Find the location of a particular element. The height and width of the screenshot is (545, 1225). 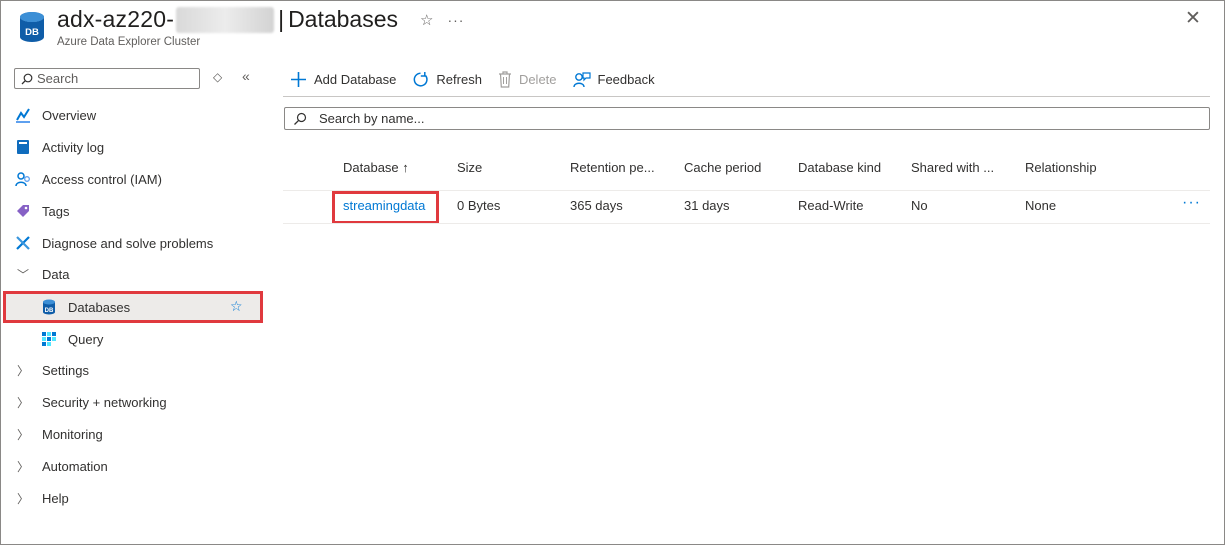

cell-kind: Read-Write is located at coordinates (831, 205).